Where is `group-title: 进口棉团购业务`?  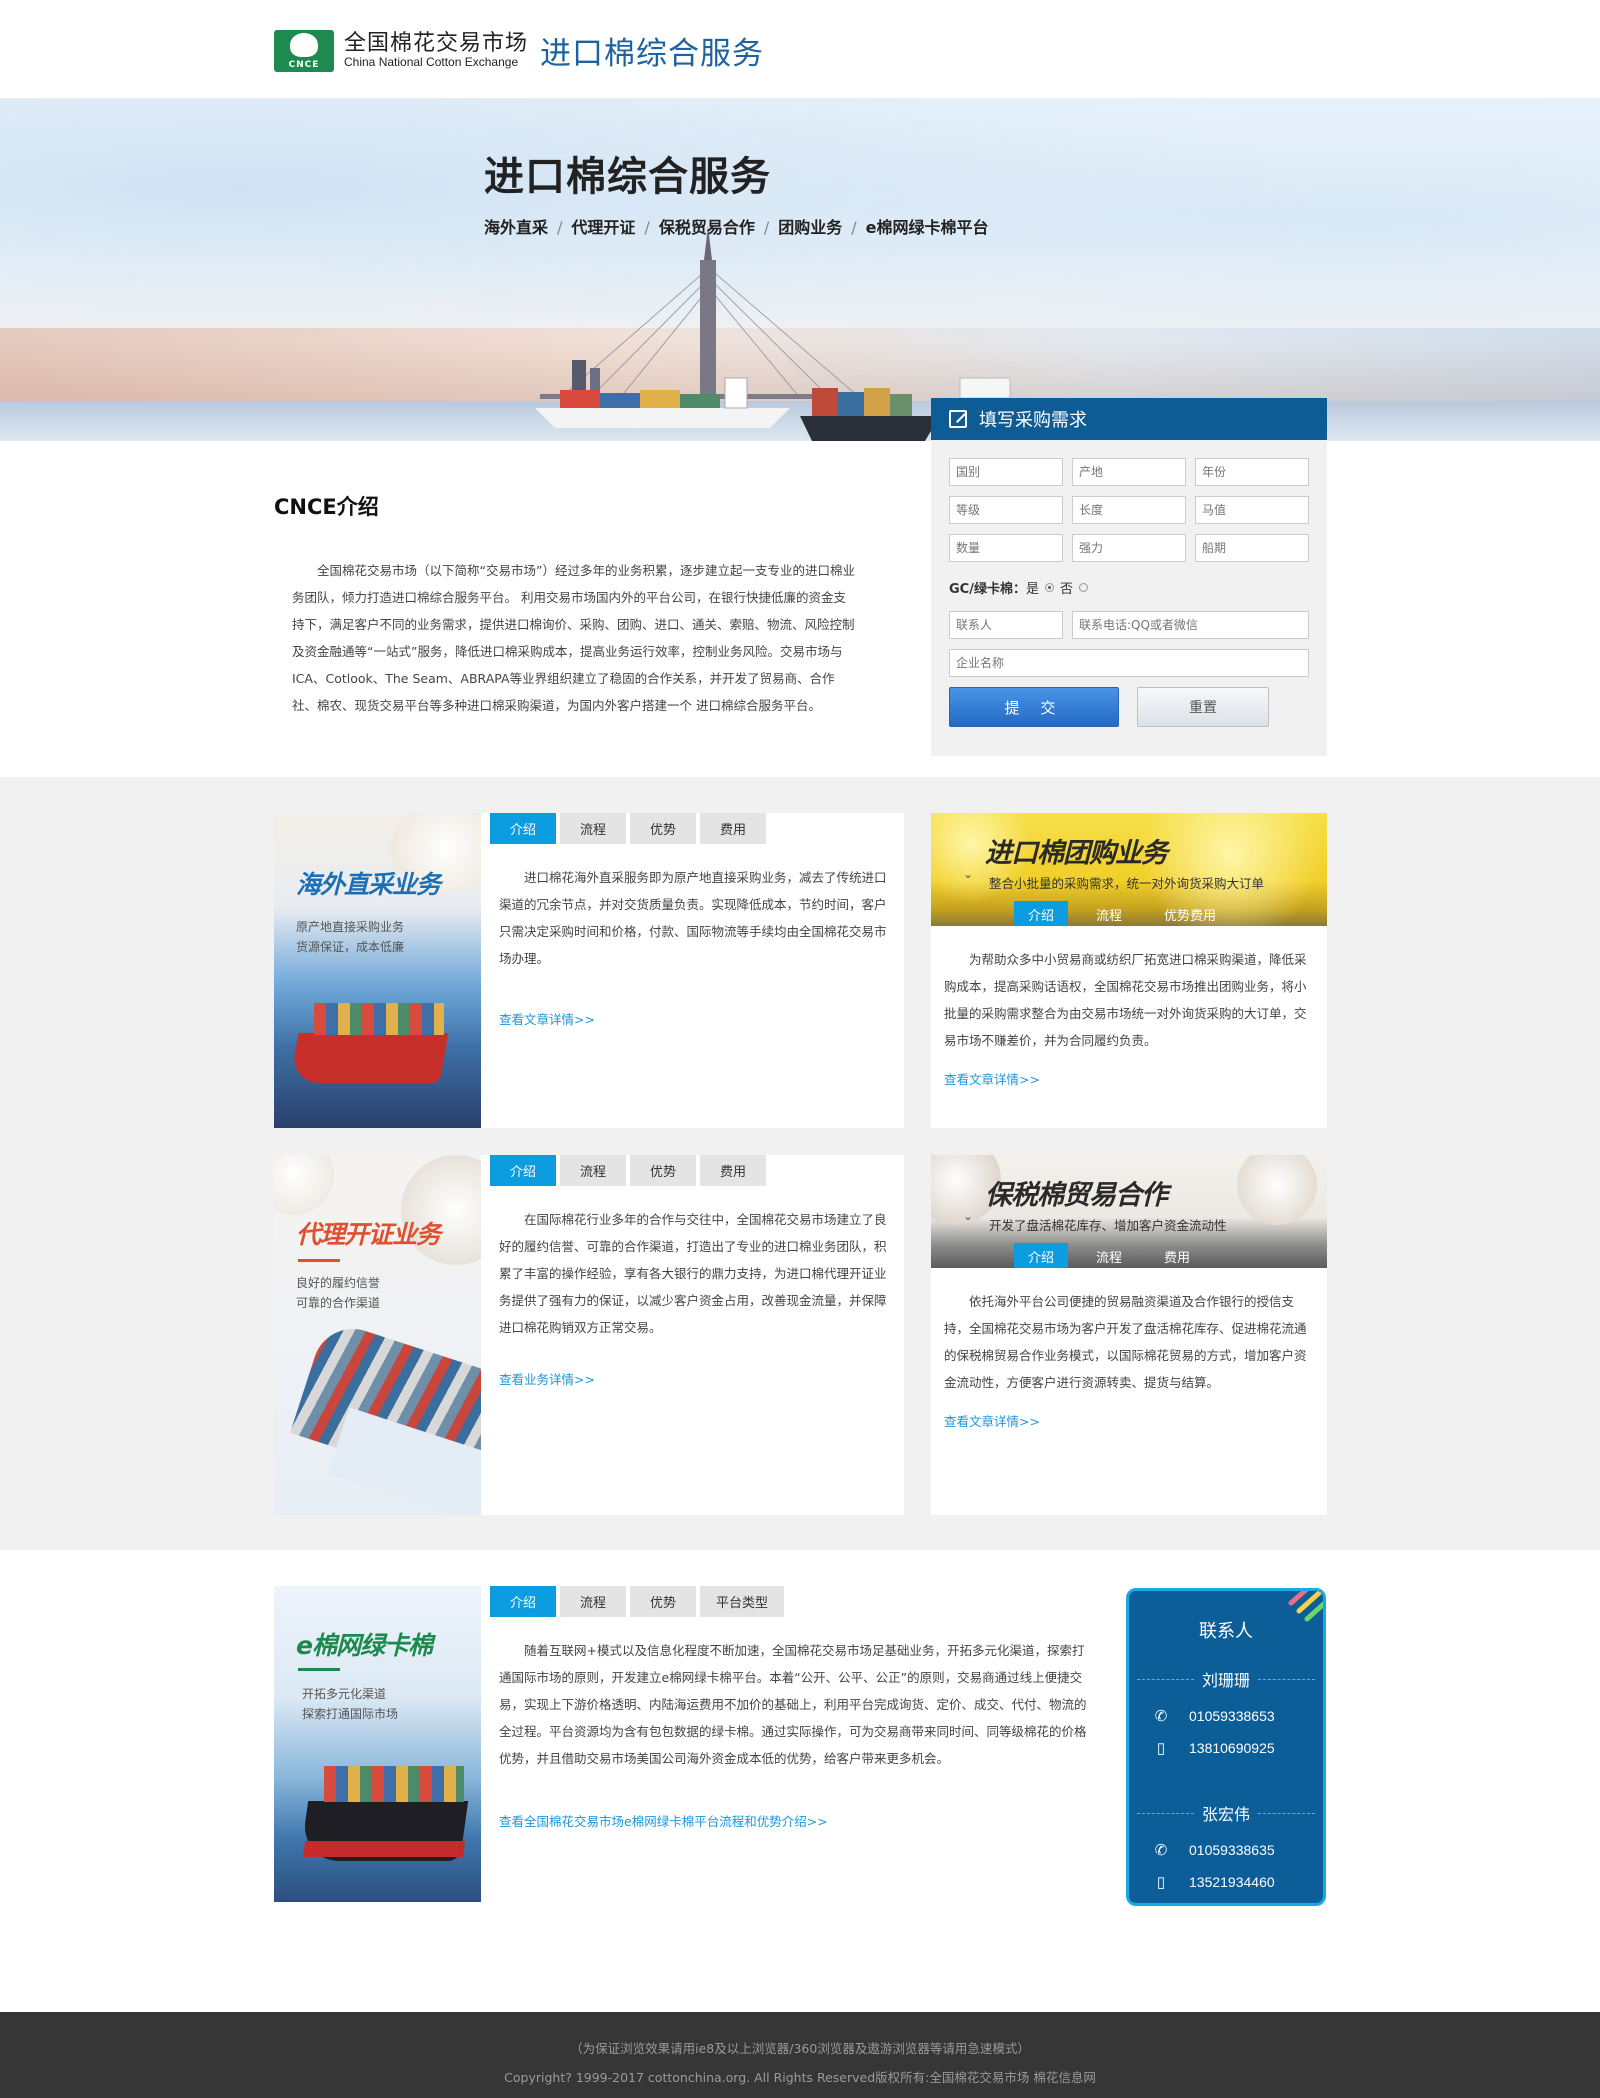 group-title: 进口棉团购业务 is located at coordinates (1076, 853).